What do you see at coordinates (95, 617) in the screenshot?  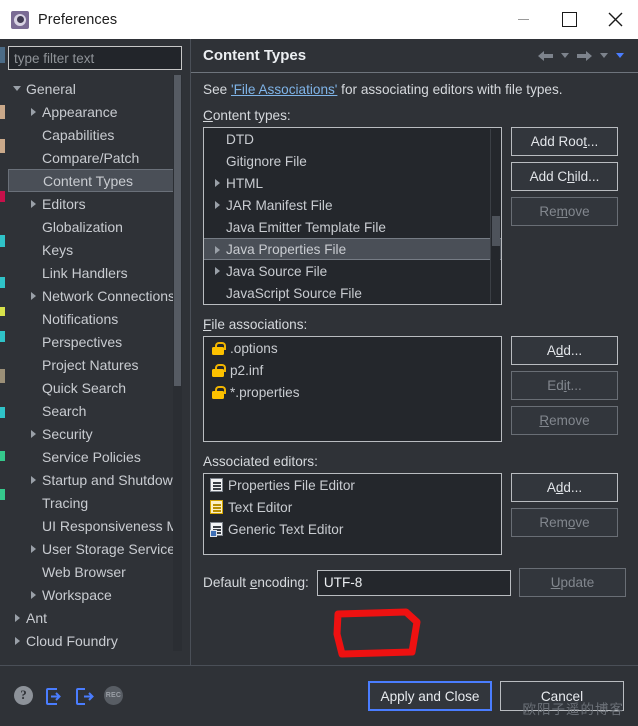 I see `sidebar-item-ant: Ant` at bounding box center [95, 617].